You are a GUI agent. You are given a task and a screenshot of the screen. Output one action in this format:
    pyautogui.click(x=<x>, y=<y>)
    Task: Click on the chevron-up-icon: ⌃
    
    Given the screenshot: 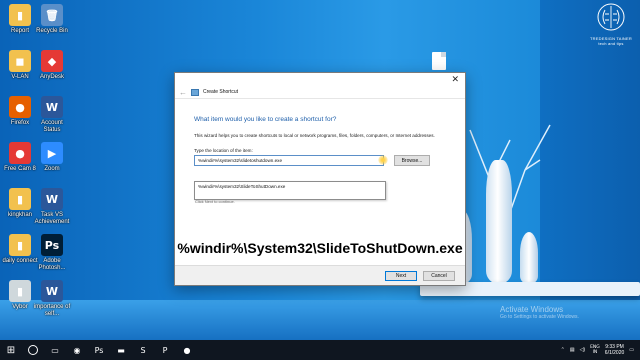 What is the action you would take?
    pyautogui.click(x=563, y=350)
    